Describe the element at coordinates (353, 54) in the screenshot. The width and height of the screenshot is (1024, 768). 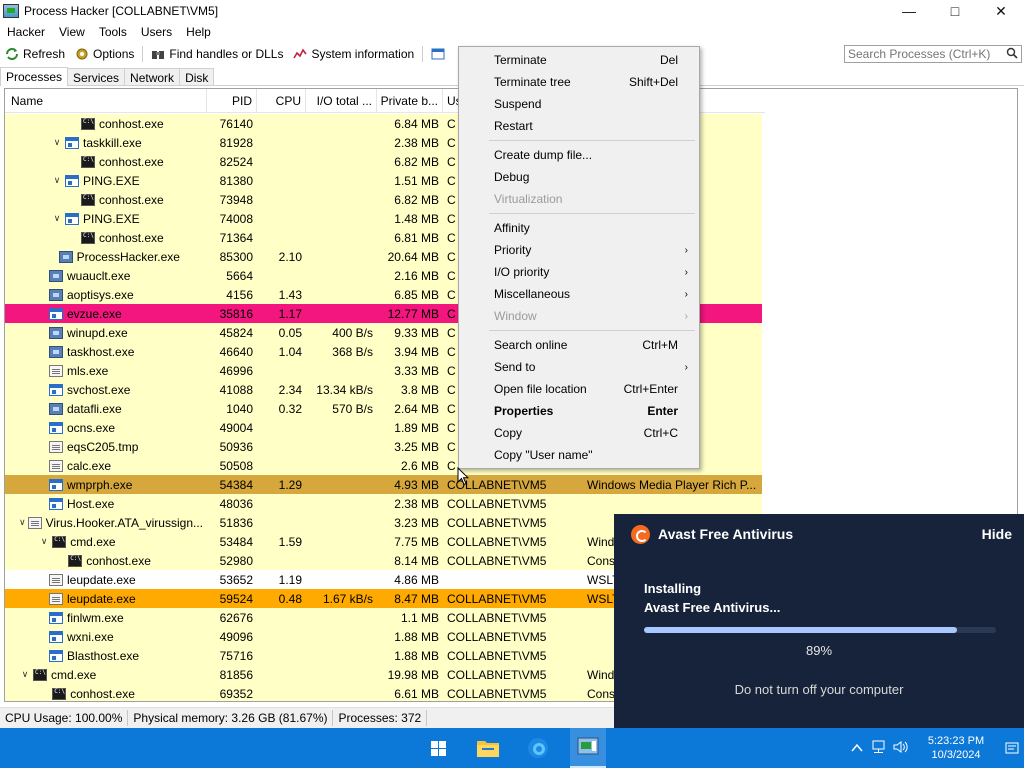
I see `system-information-button: System information` at that location.